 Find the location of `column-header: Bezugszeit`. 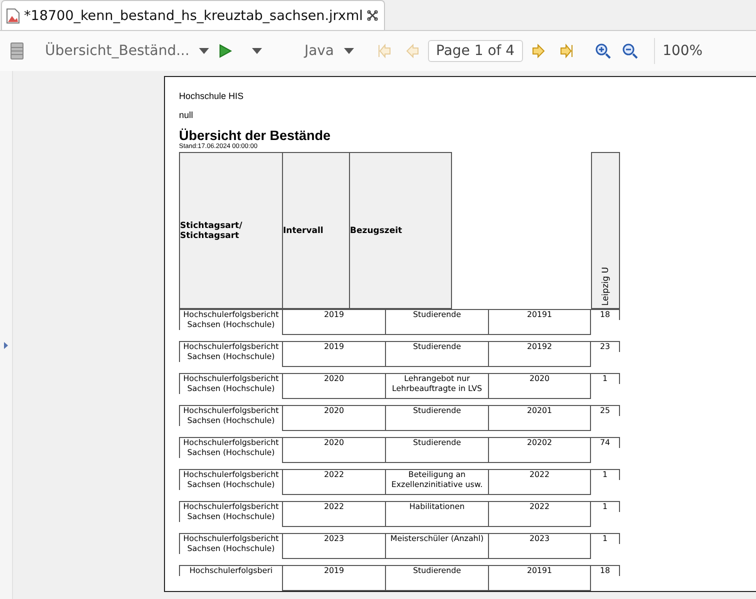

column-header: Bezugszeit is located at coordinates (400, 230).